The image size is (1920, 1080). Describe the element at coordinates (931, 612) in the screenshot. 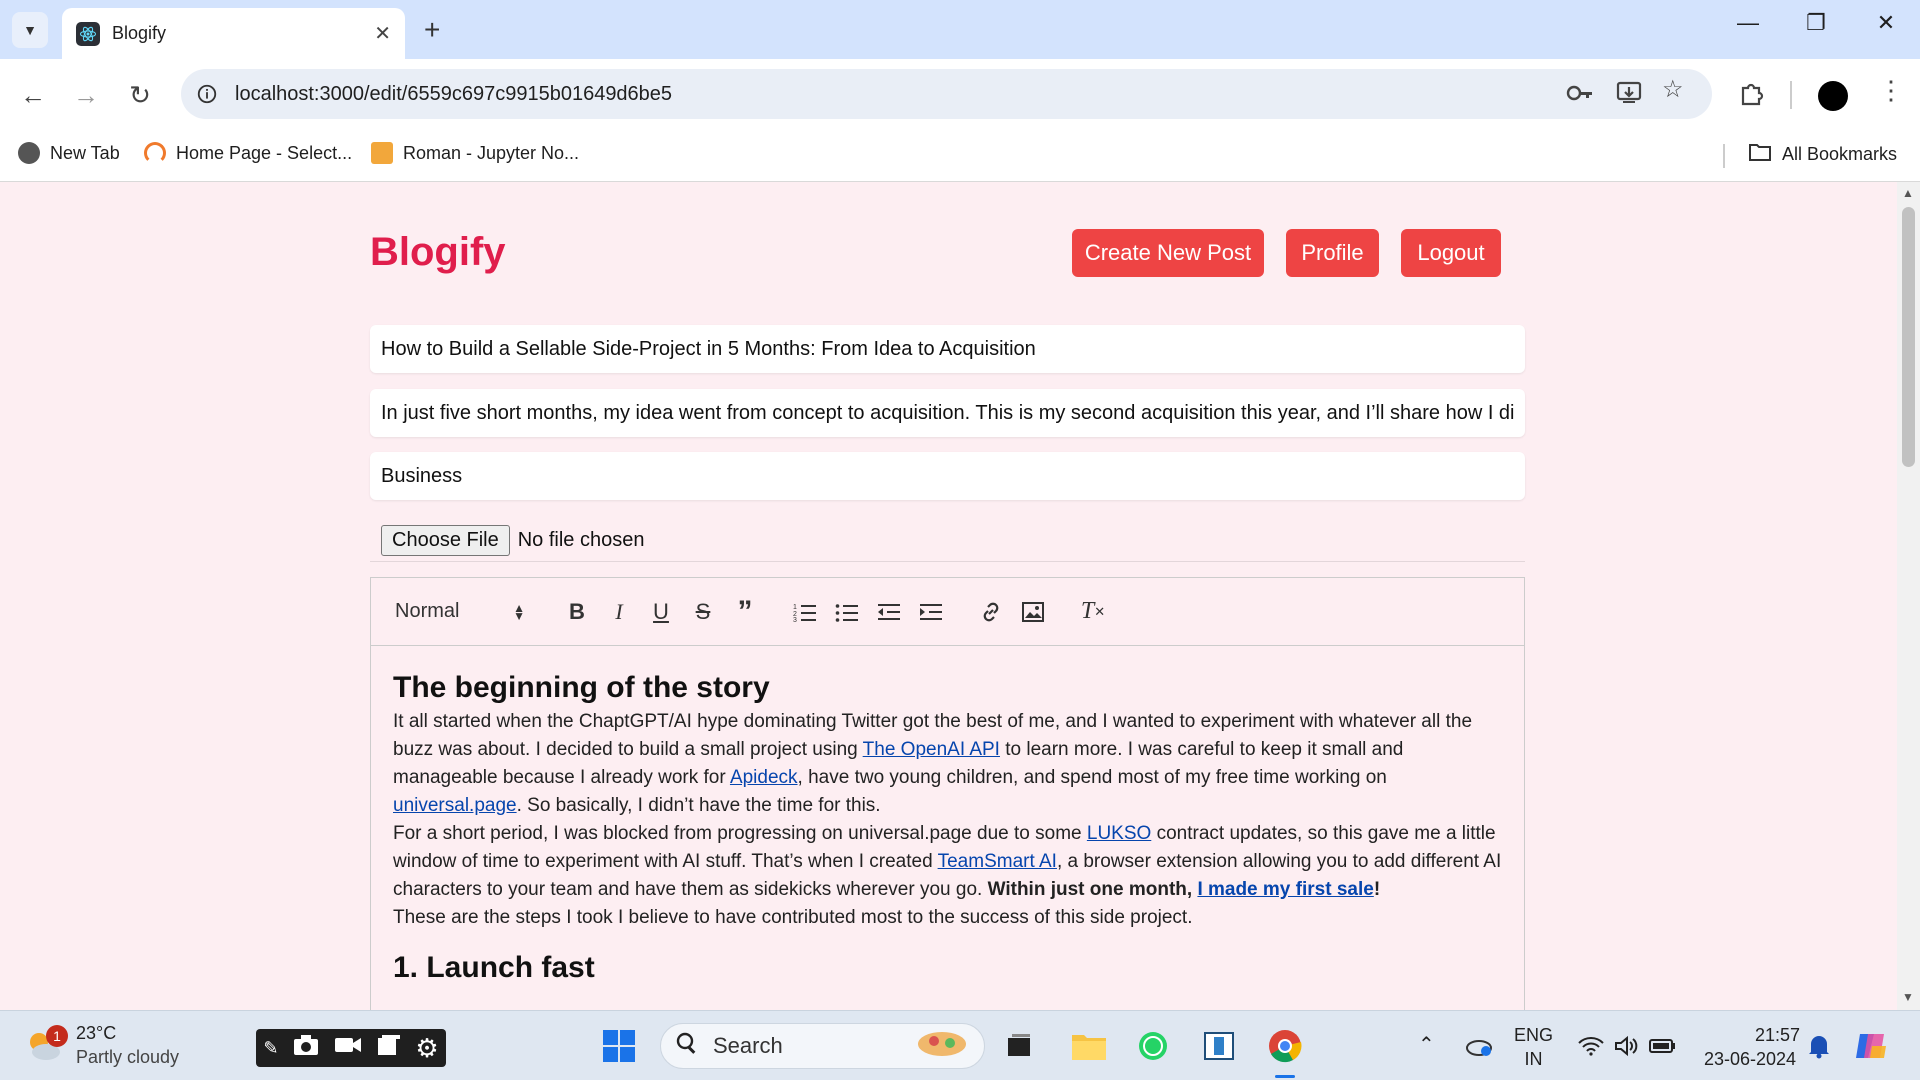

I see `indent-icon` at that location.